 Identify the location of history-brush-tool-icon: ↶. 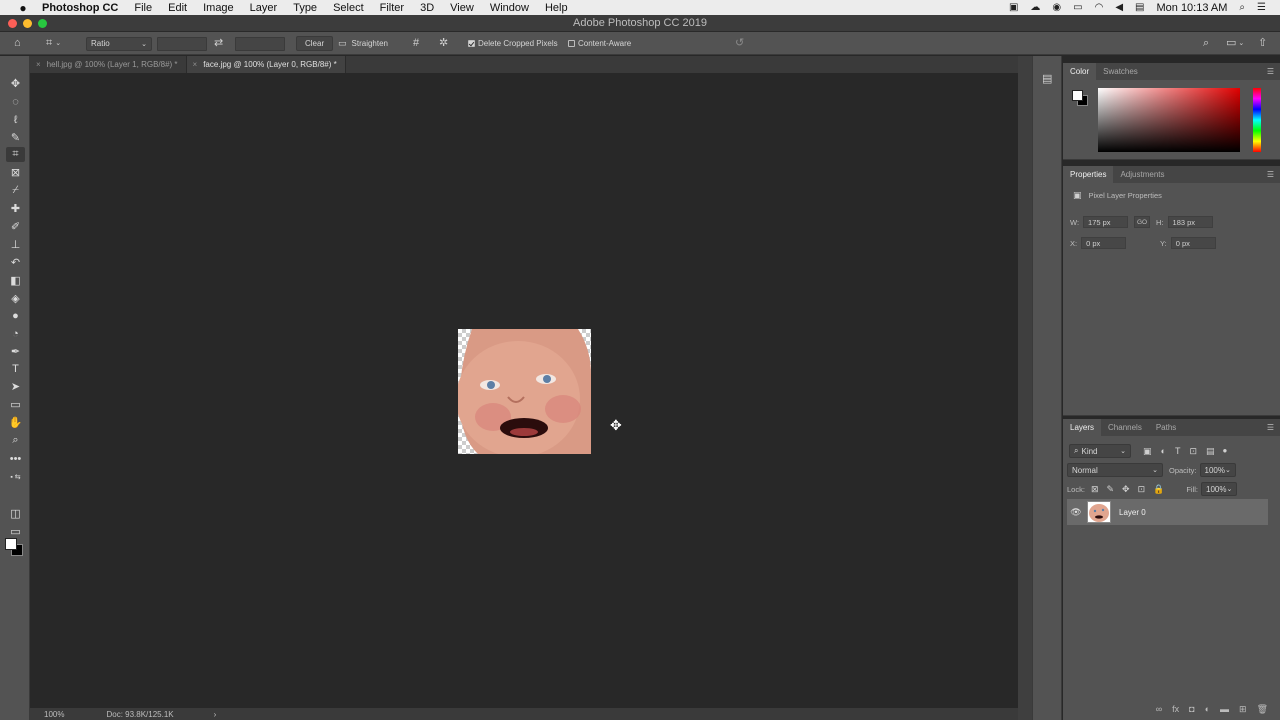
(15, 262).